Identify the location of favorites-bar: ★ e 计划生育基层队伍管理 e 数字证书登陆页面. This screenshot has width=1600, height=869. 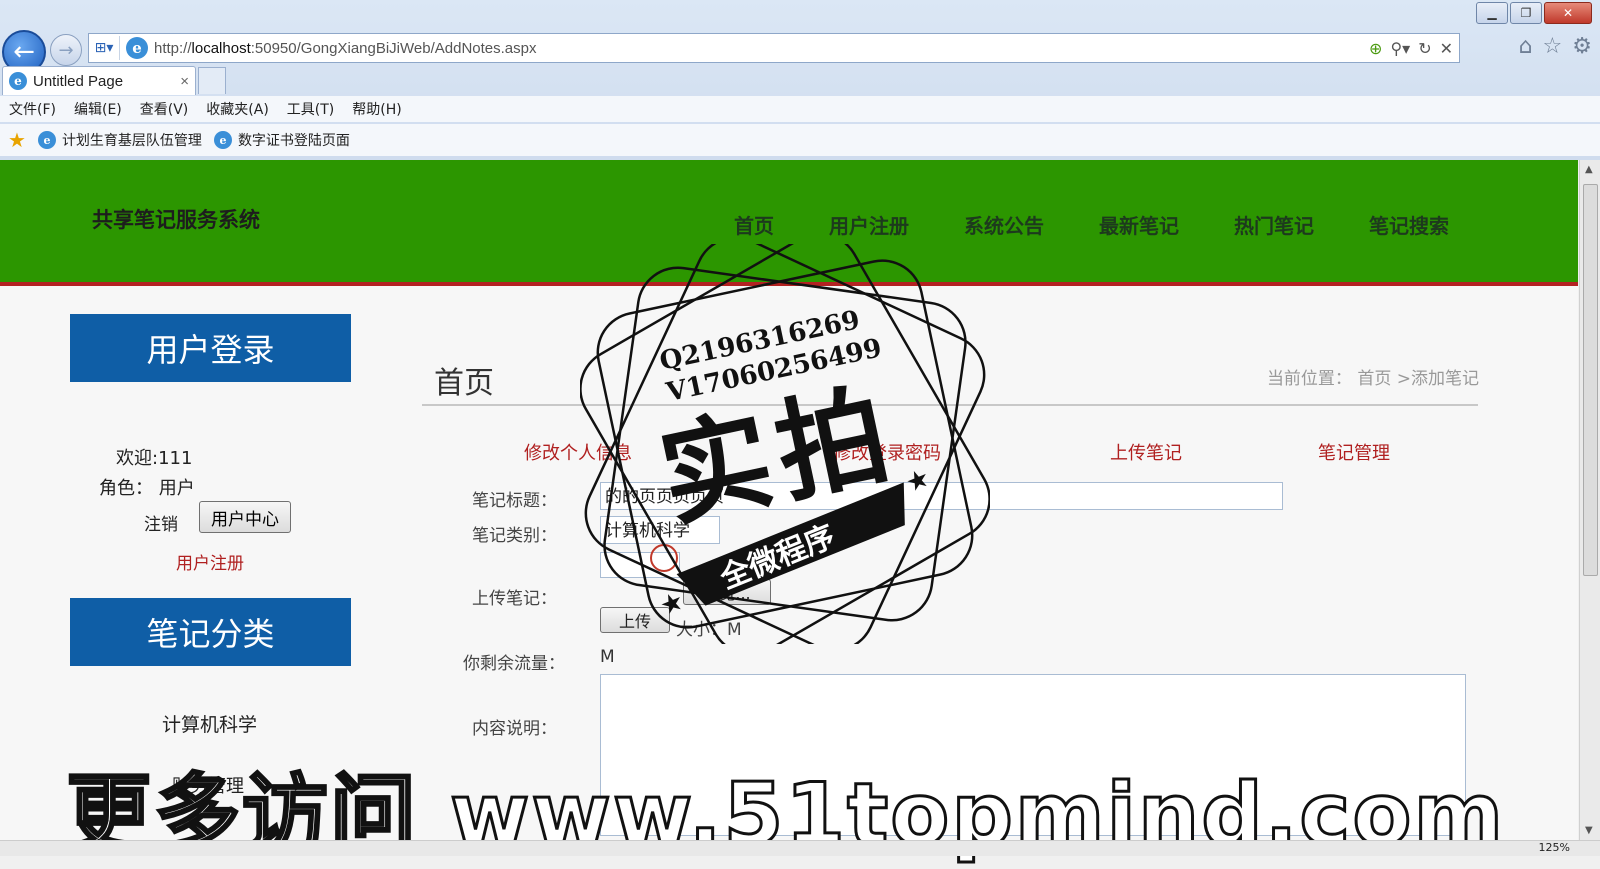
(800, 140).